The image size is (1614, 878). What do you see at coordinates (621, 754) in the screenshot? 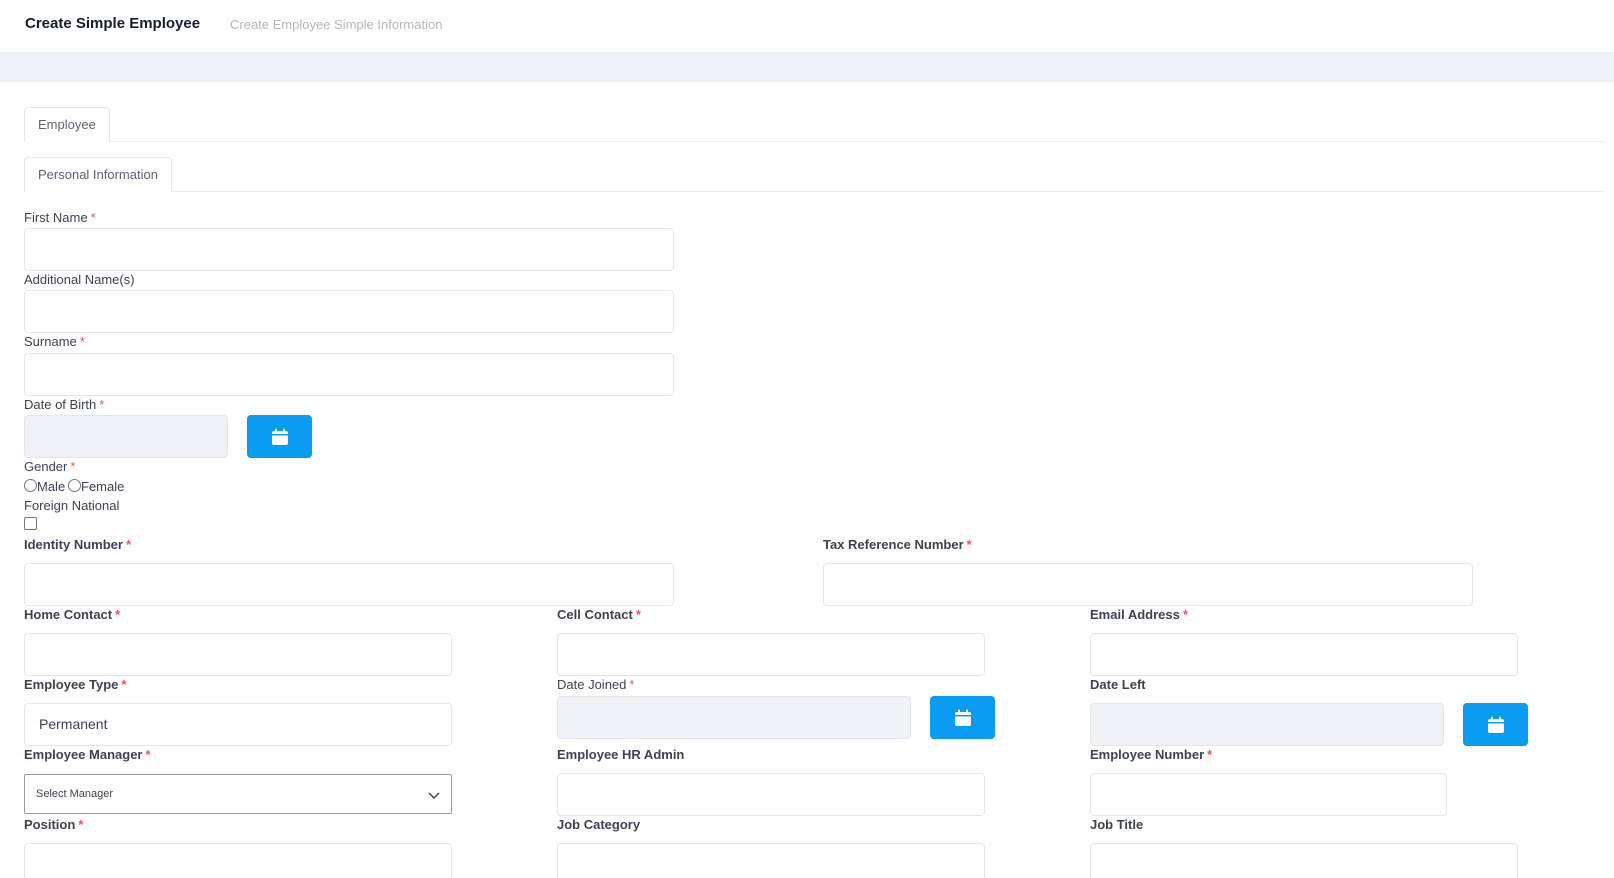
I see `employee-hr-admin-label: Employee HR Admin` at bounding box center [621, 754].